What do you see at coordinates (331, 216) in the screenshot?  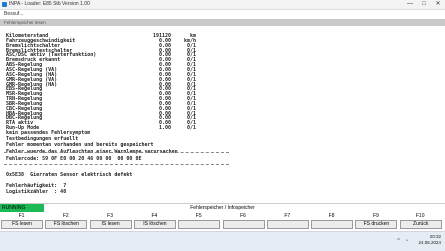 I see `fkey-label-f8: F8` at bounding box center [331, 216].